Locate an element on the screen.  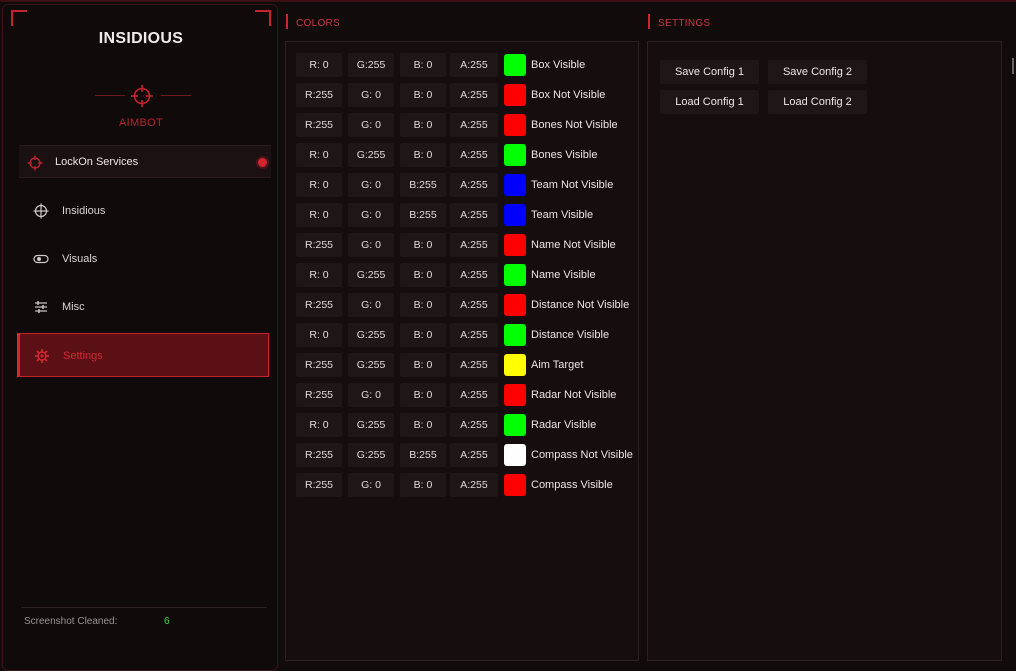
load-config-2-button: Load Config 2 is located at coordinates (817, 102).